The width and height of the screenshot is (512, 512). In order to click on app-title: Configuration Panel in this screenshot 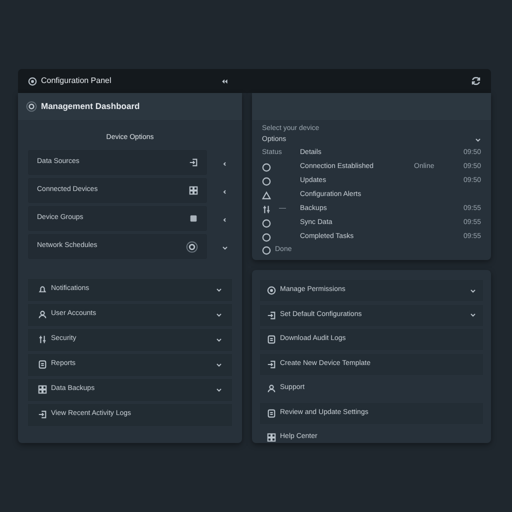, I will do `click(76, 81)`.